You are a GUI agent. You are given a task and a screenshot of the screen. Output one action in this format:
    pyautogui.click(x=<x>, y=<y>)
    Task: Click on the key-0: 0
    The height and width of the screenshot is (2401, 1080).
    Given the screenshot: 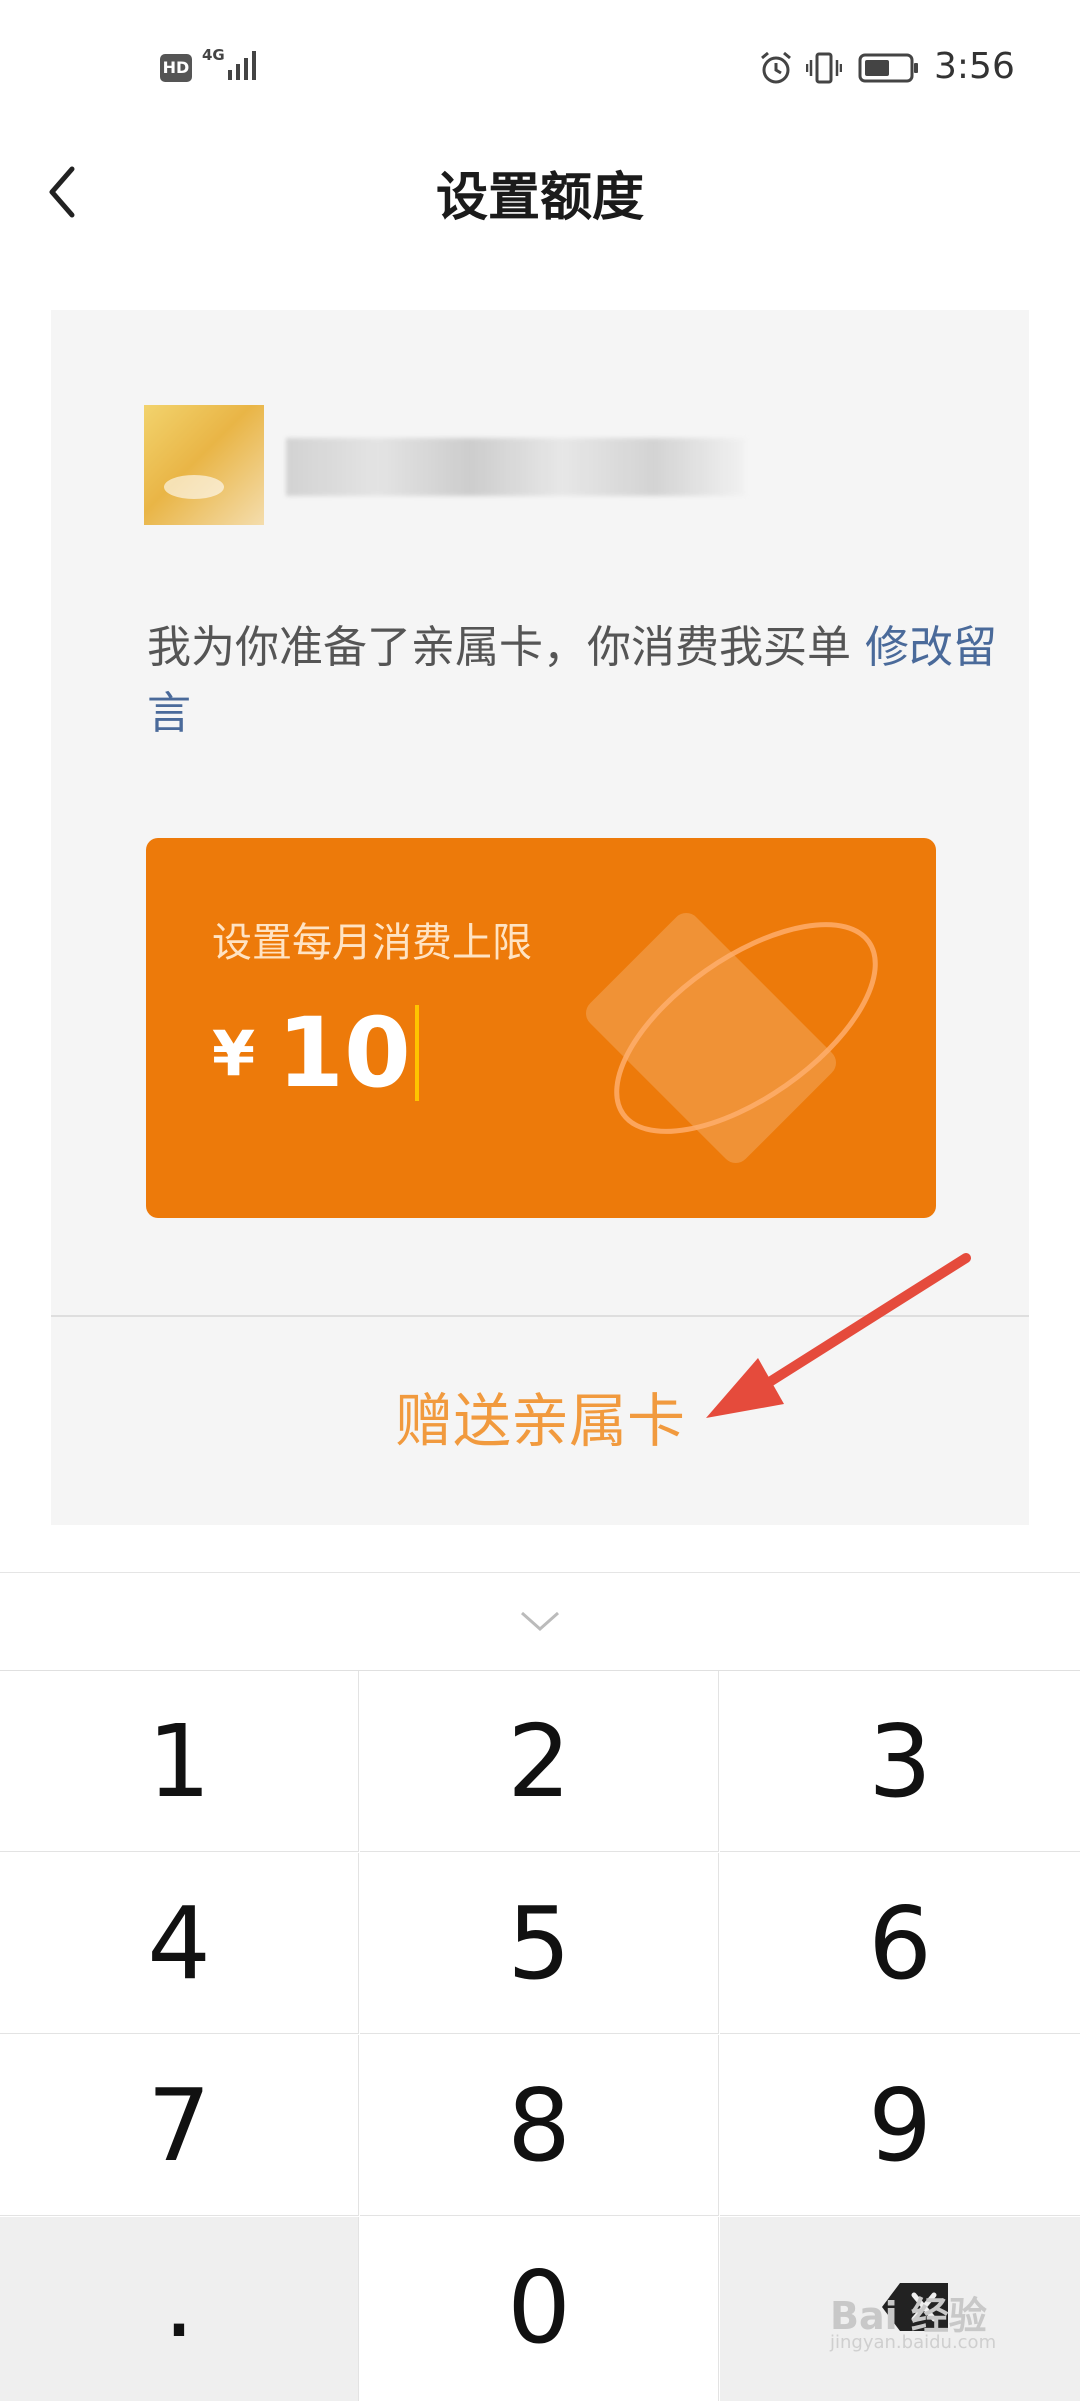 What is the action you would take?
    pyautogui.click(x=539, y=2309)
    